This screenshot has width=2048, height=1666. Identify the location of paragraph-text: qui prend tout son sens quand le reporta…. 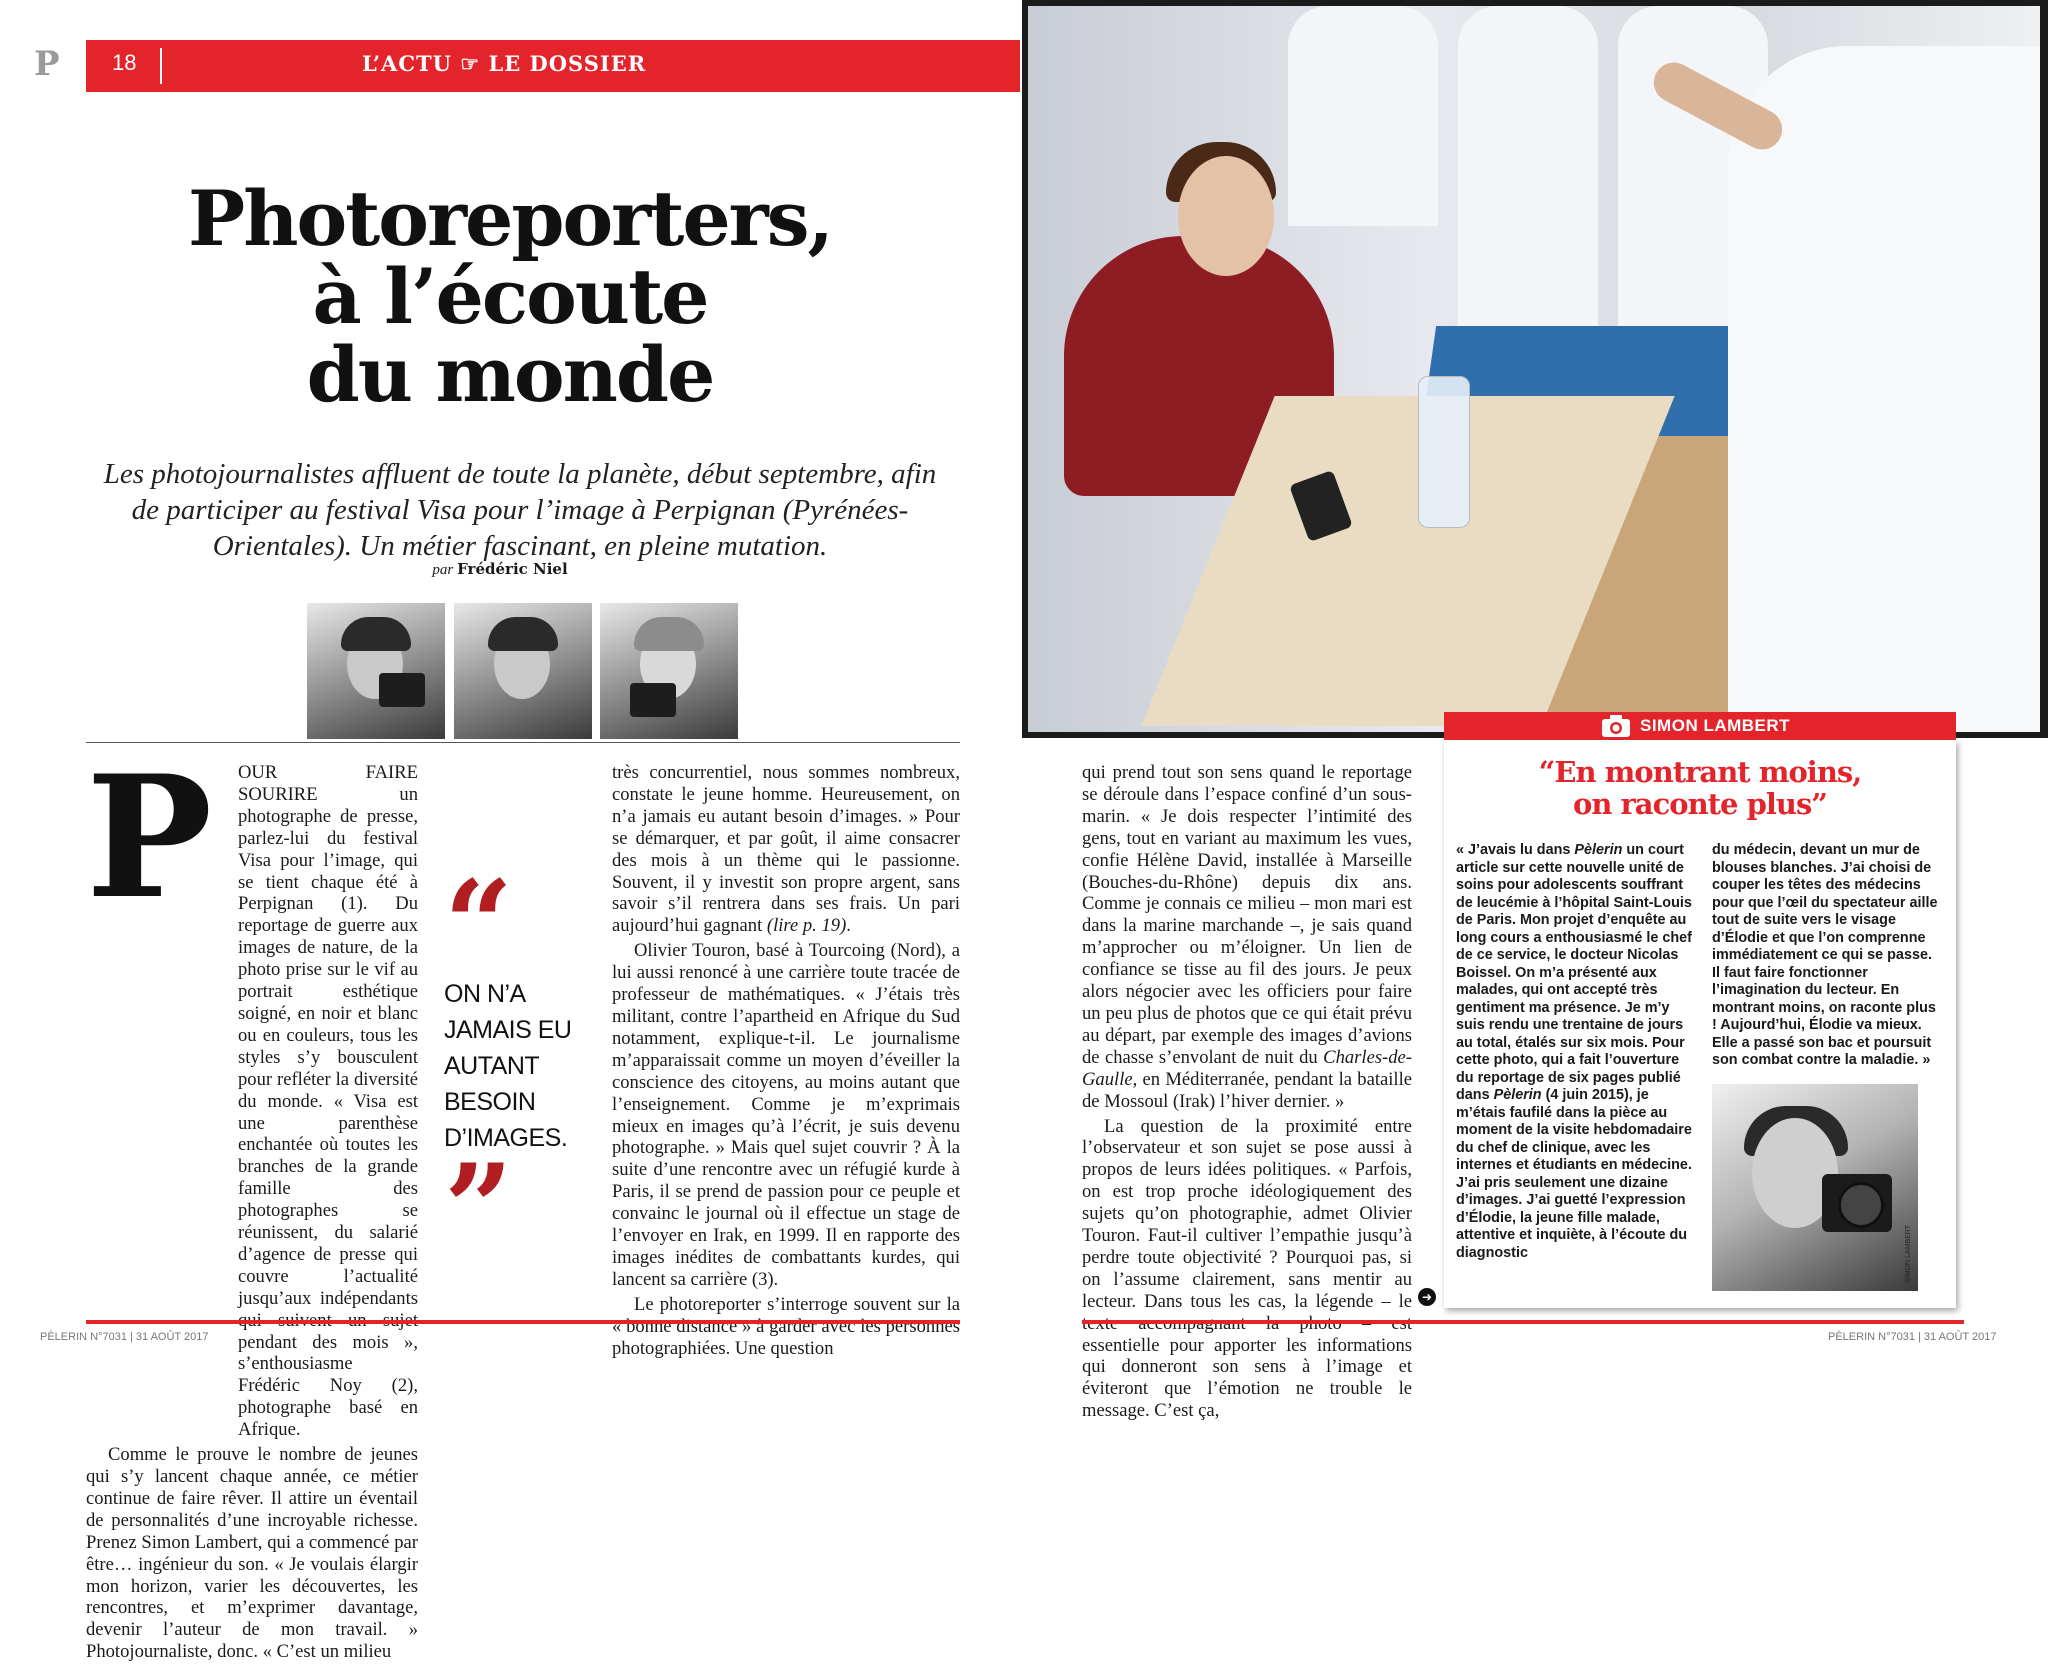
(1247, 915).